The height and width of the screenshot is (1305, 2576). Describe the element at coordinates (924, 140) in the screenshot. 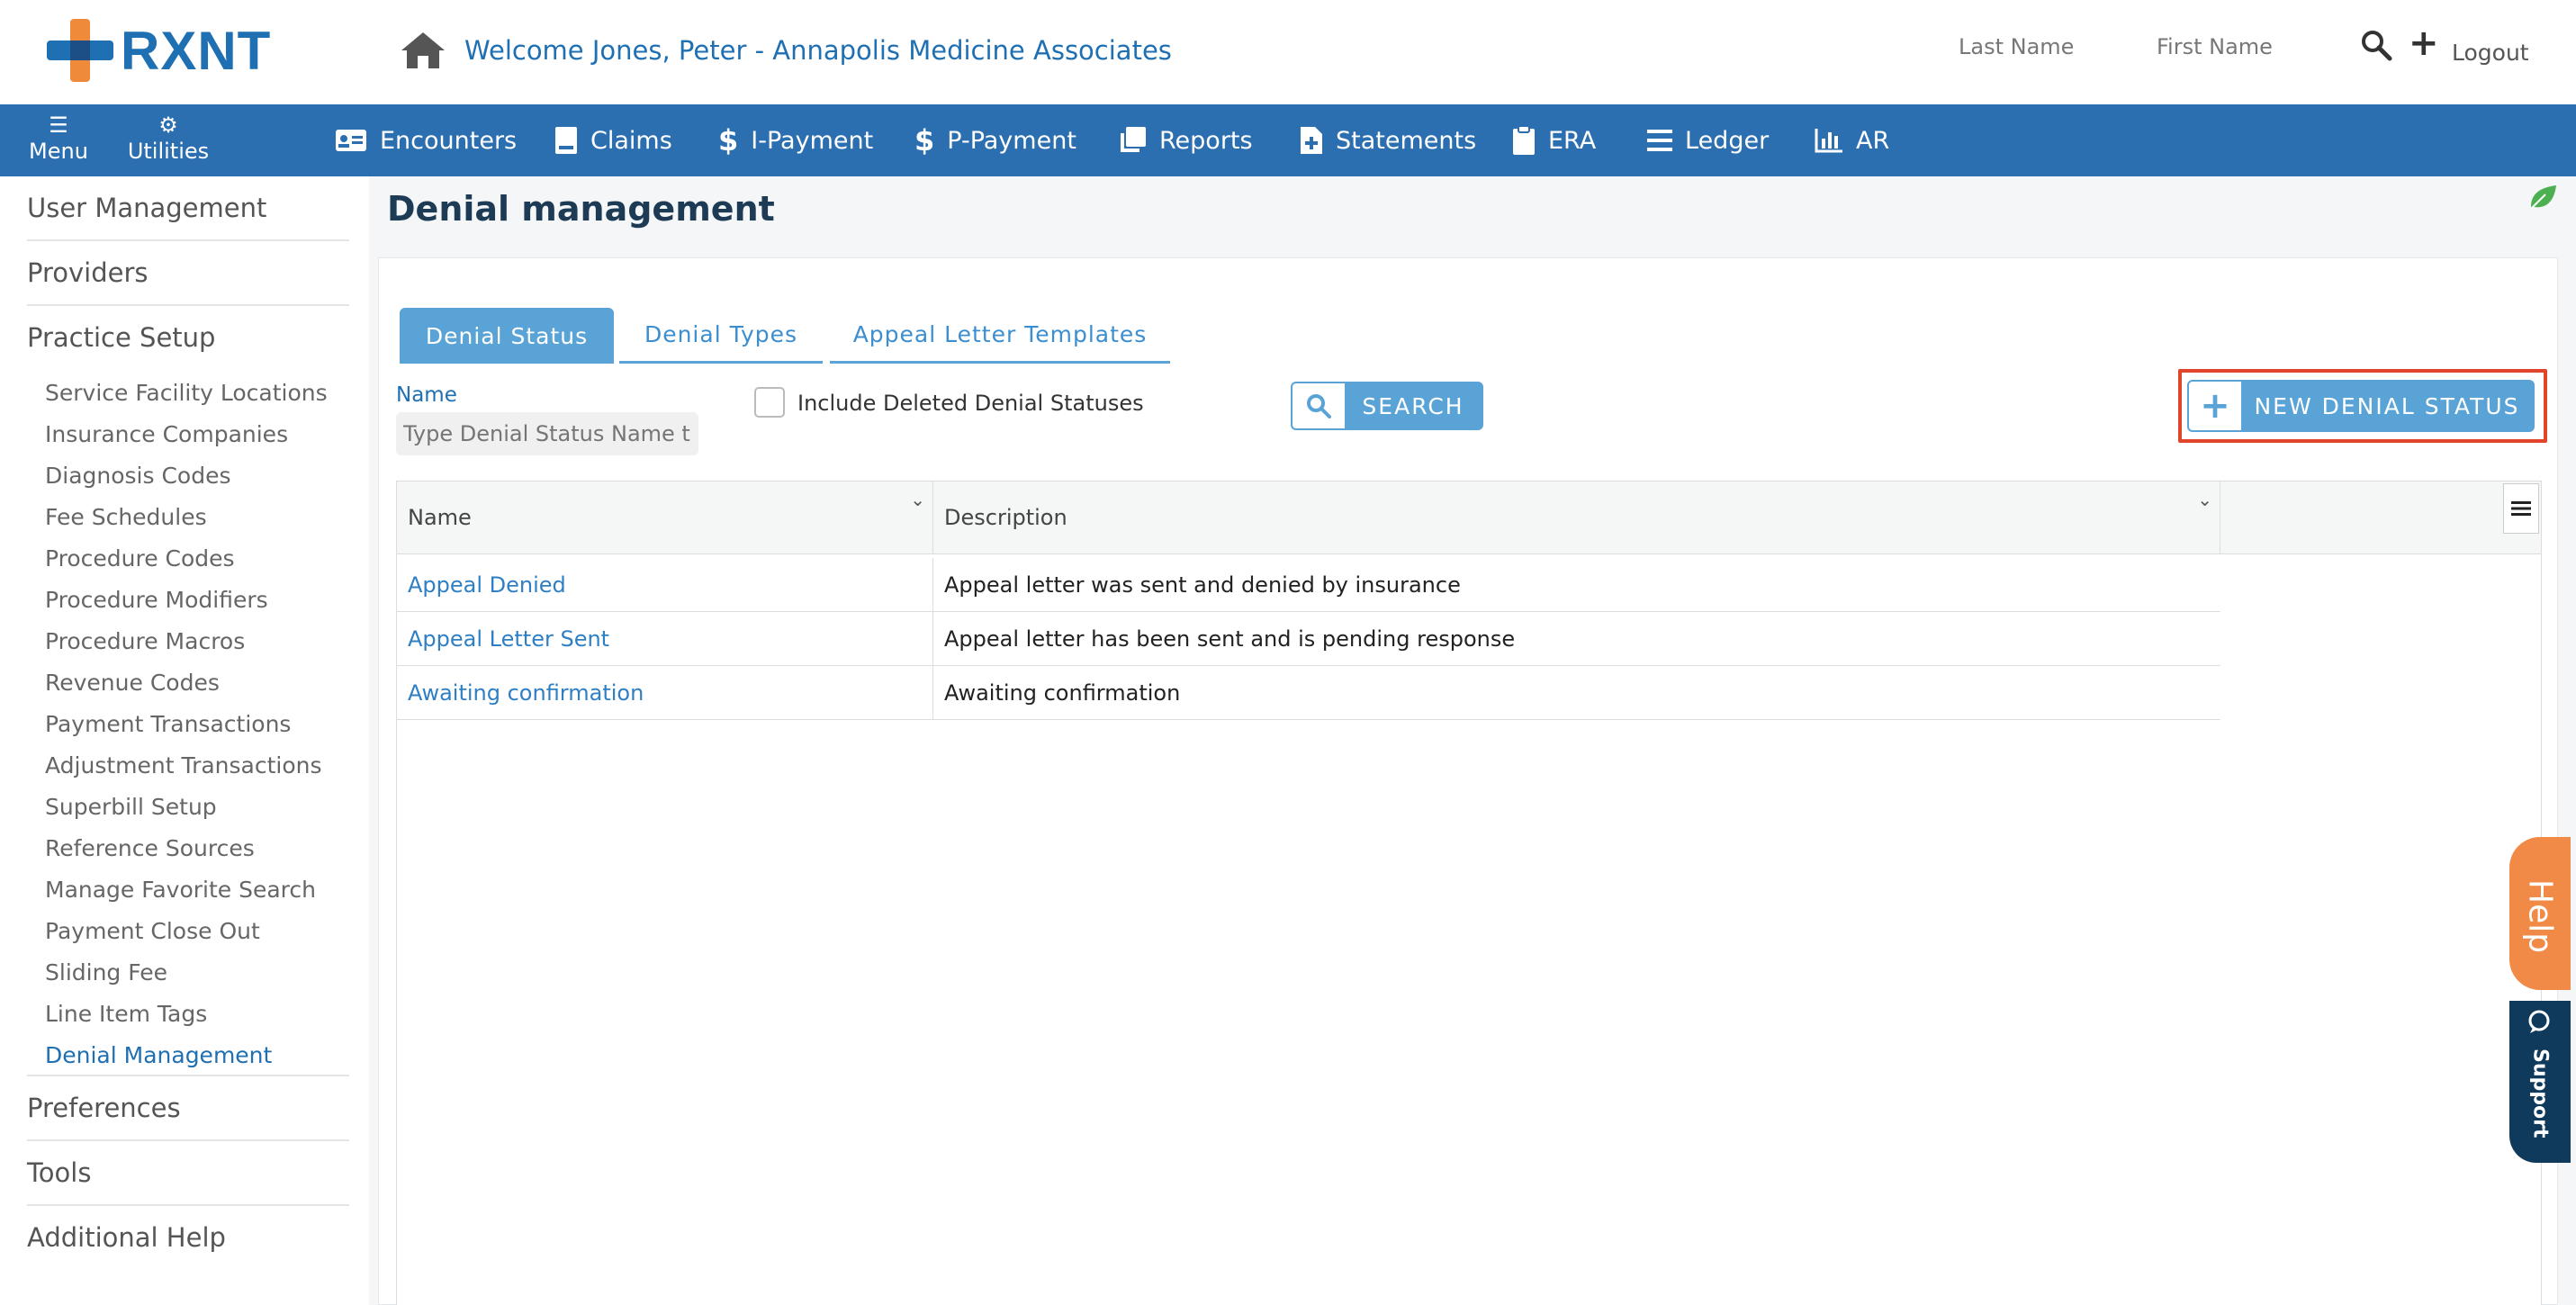

I see `dollar-icon: $` at that location.